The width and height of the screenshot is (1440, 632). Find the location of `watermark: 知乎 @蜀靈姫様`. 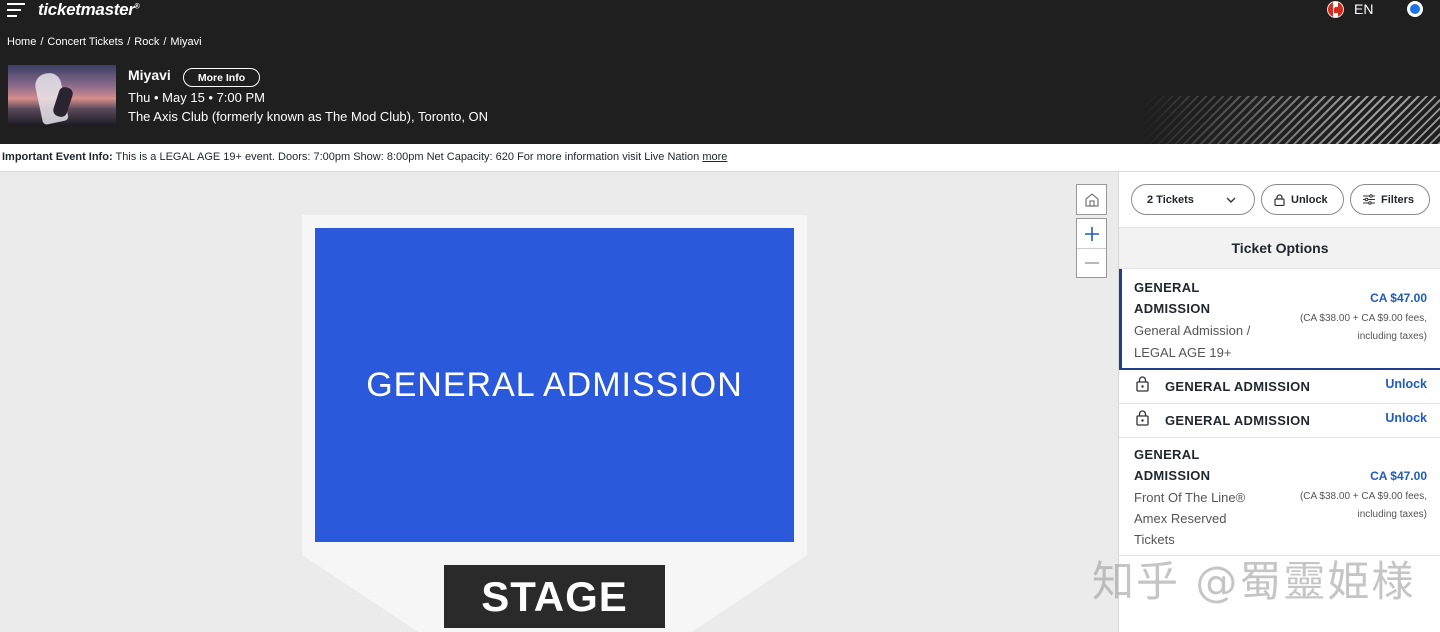

watermark: 知乎 @蜀靈姫様 is located at coordinates (1254, 581).